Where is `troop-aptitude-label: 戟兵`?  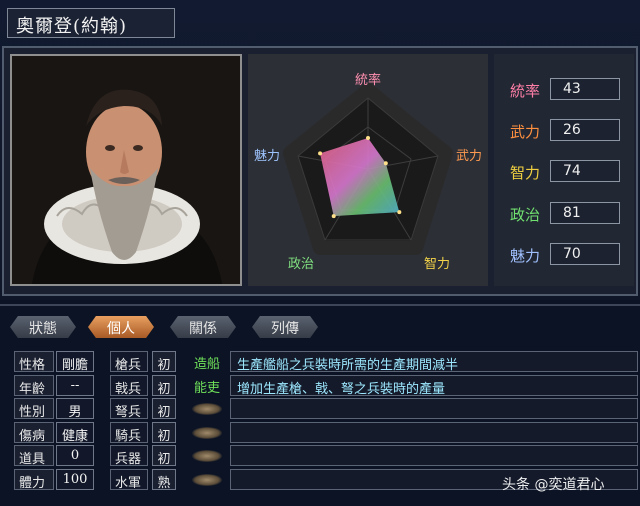
troop-aptitude-label: 戟兵 is located at coordinates (129, 386).